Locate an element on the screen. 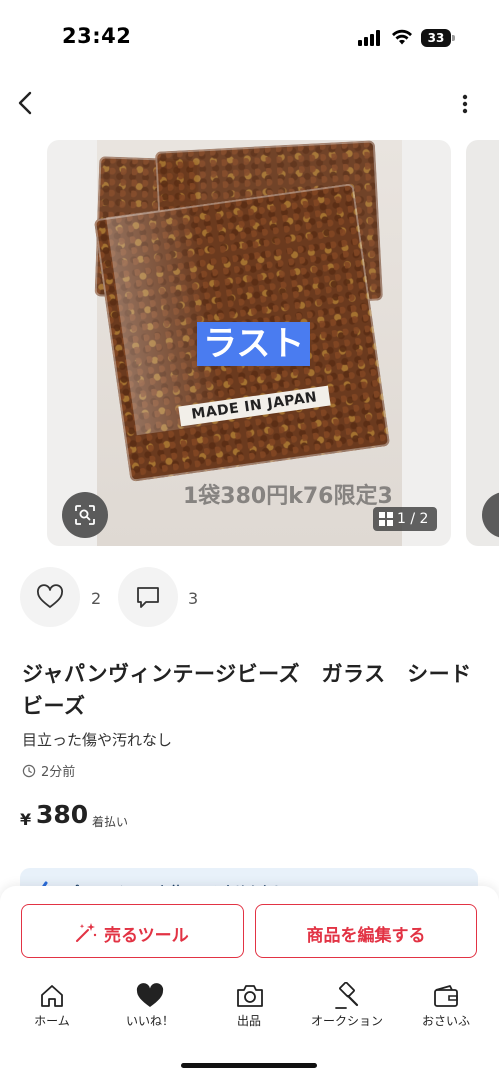  item-title: ジャパンヴィンテージビーズ ガラス シードビーズ is located at coordinates (247, 690).